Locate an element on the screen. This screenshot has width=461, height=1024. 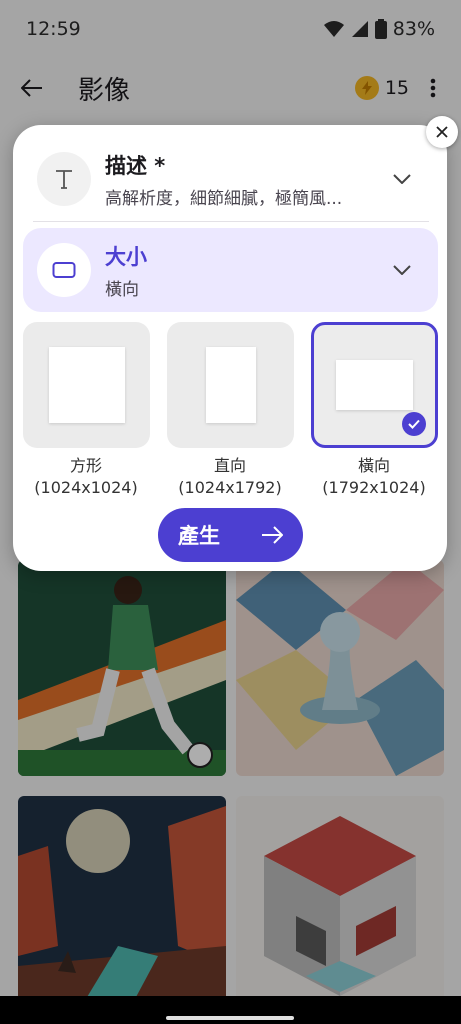
arrow-right-icon is located at coordinates (272, 535).